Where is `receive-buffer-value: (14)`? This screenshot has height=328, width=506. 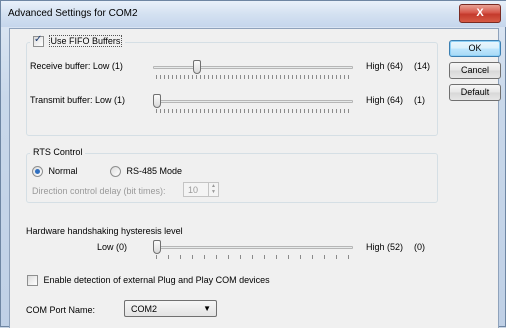 receive-buffer-value: (14) is located at coordinates (422, 66).